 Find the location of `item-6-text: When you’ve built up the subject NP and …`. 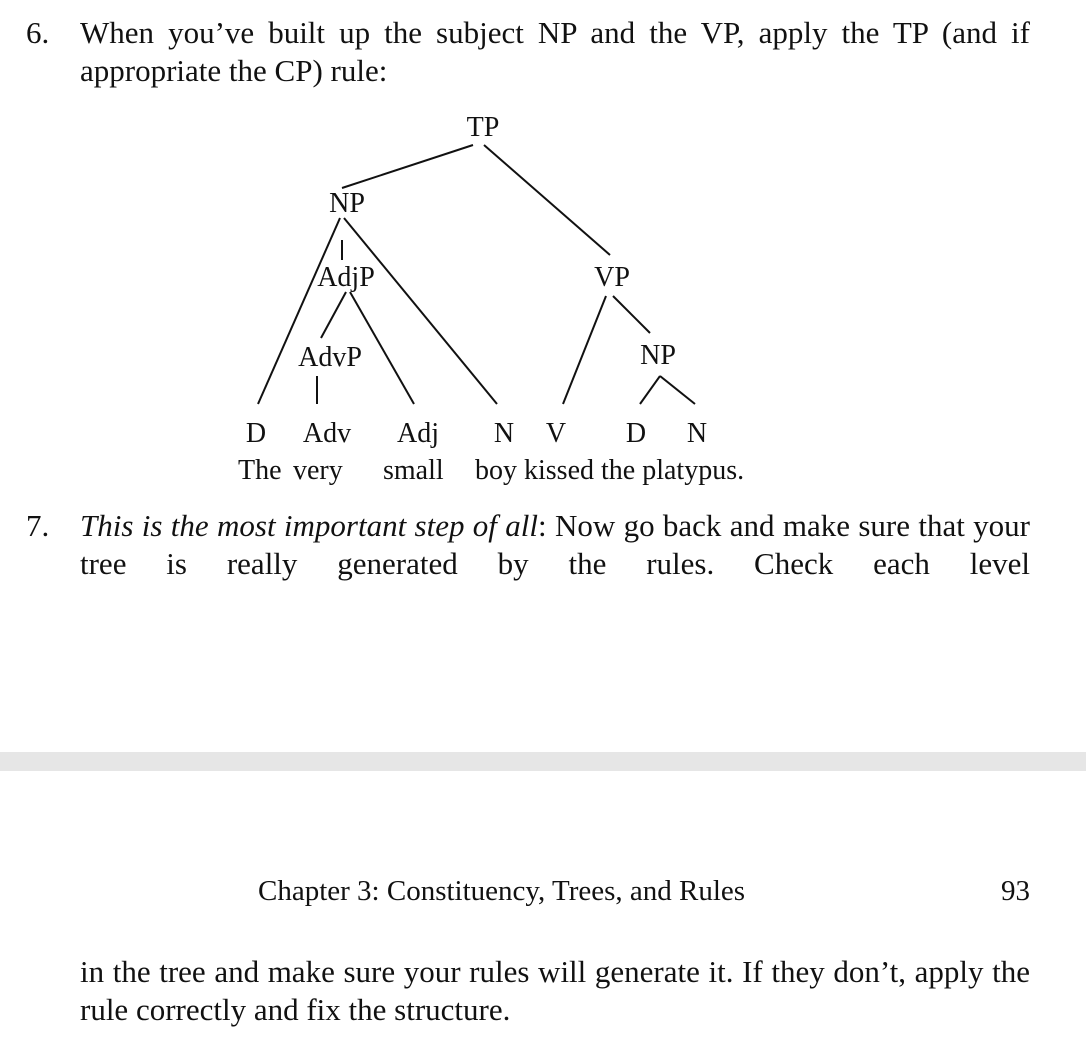

item-6-text: When you’ve built up the subject NP and … is located at coordinates (555, 51).